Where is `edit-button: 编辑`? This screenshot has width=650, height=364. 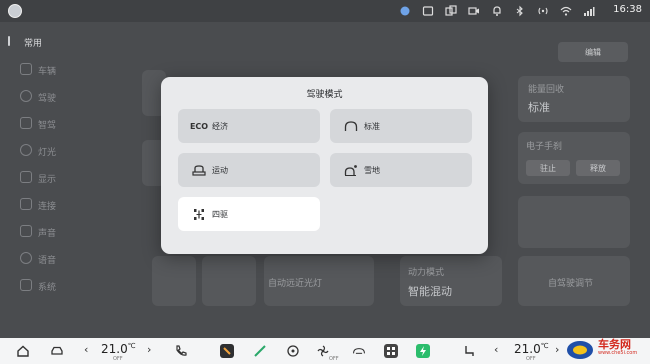 edit-button: 编辑 is located at coordinates (593, 52).